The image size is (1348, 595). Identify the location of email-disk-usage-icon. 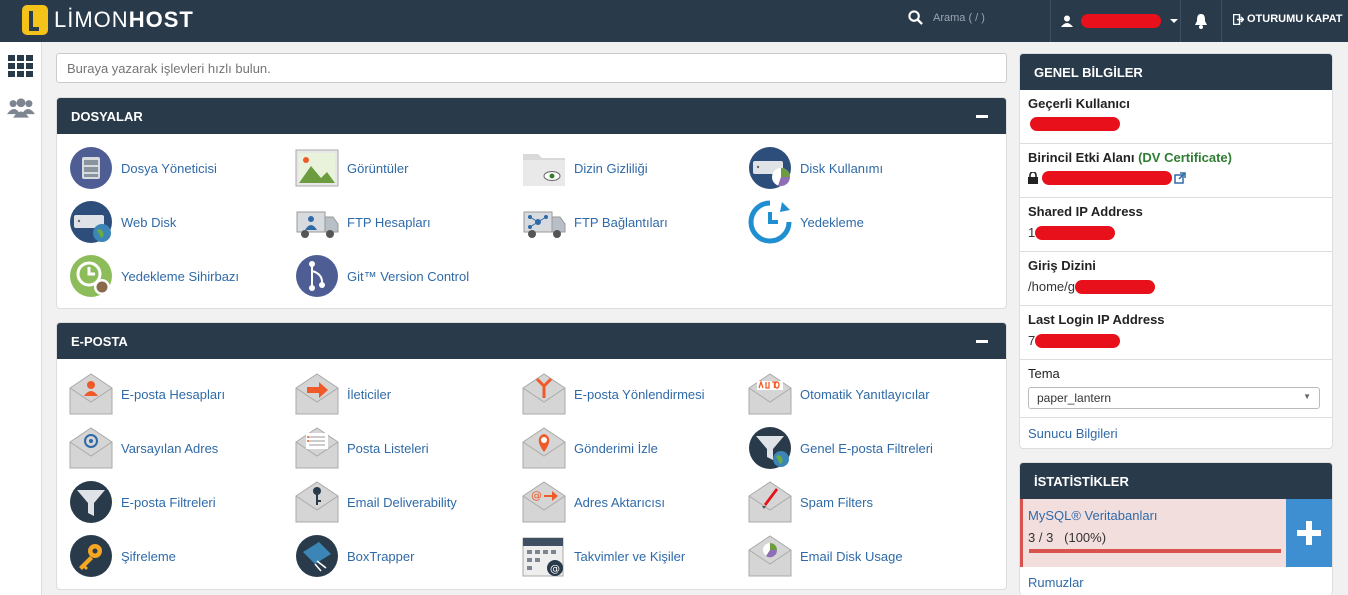
(770, 556).